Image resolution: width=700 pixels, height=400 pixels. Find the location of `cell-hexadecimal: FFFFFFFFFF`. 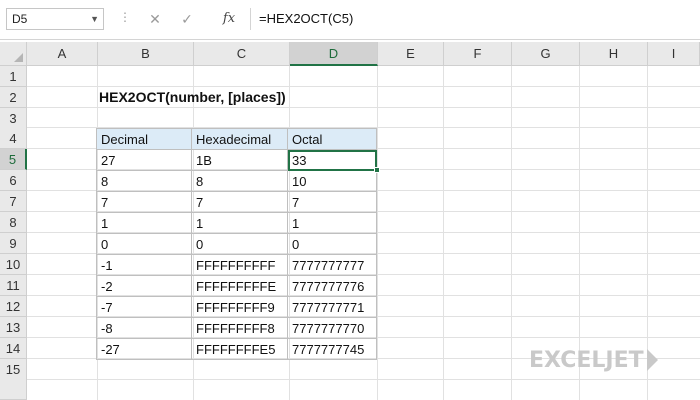

cell-hexadecimal: FFFFFFFFFF is located at coordinates (239, 265).